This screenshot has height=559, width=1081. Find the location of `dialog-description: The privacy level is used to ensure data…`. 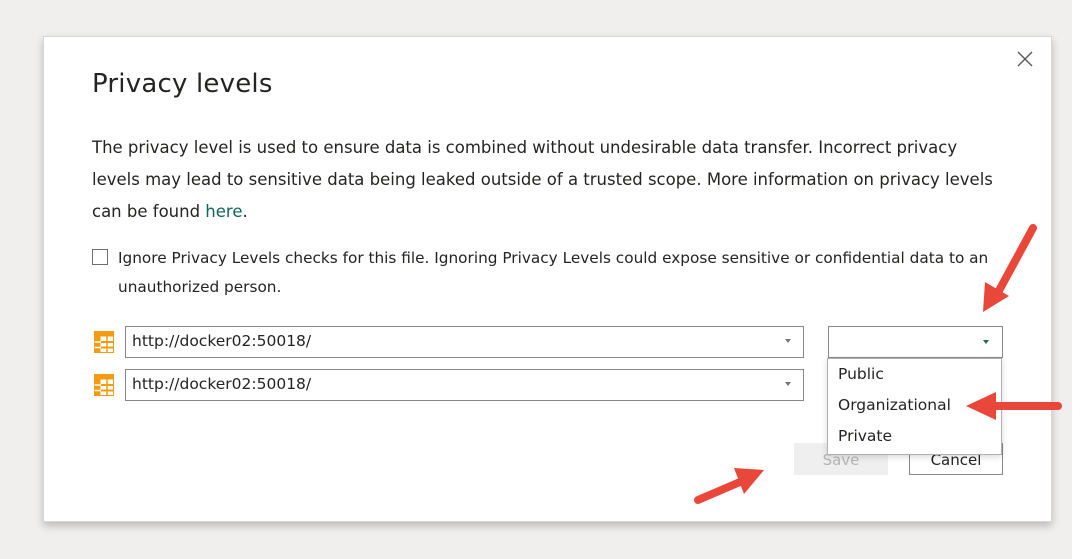

dialog-description: The privacy level is used to ensure data… is located at coordinates (549, 180).